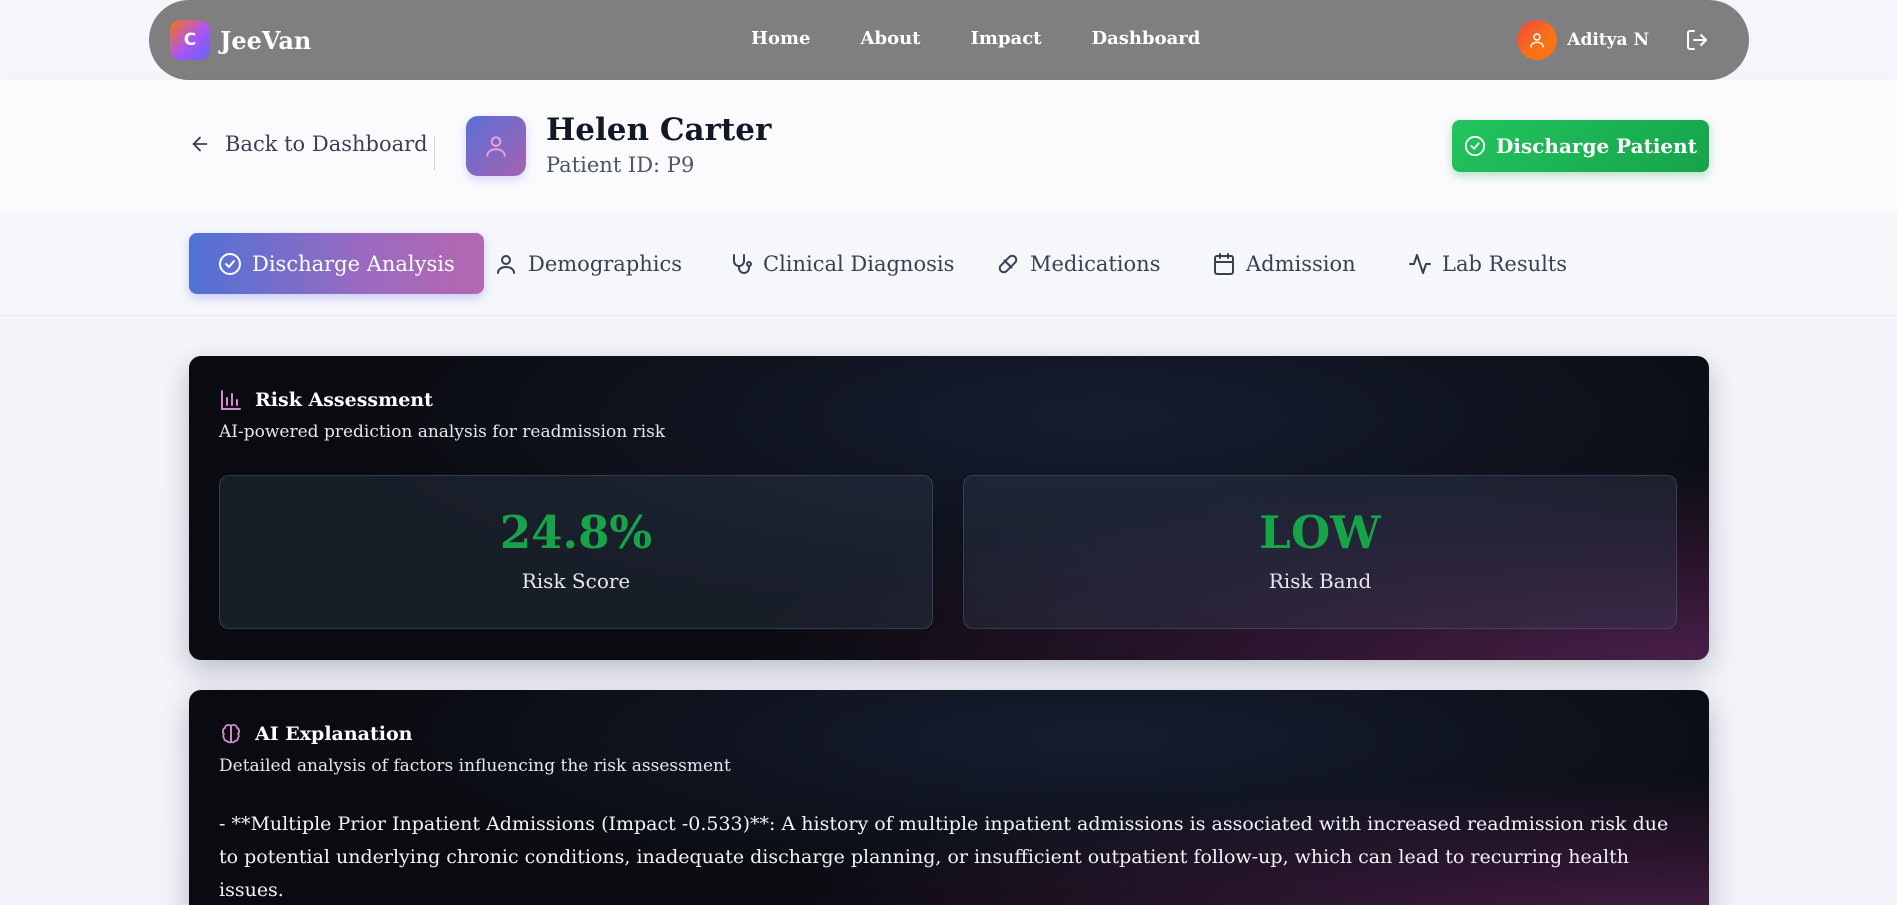 The height and width of the screenshot is (905, 1897). I want to click on back-label: Back to Dashboard, so click(326, 144).